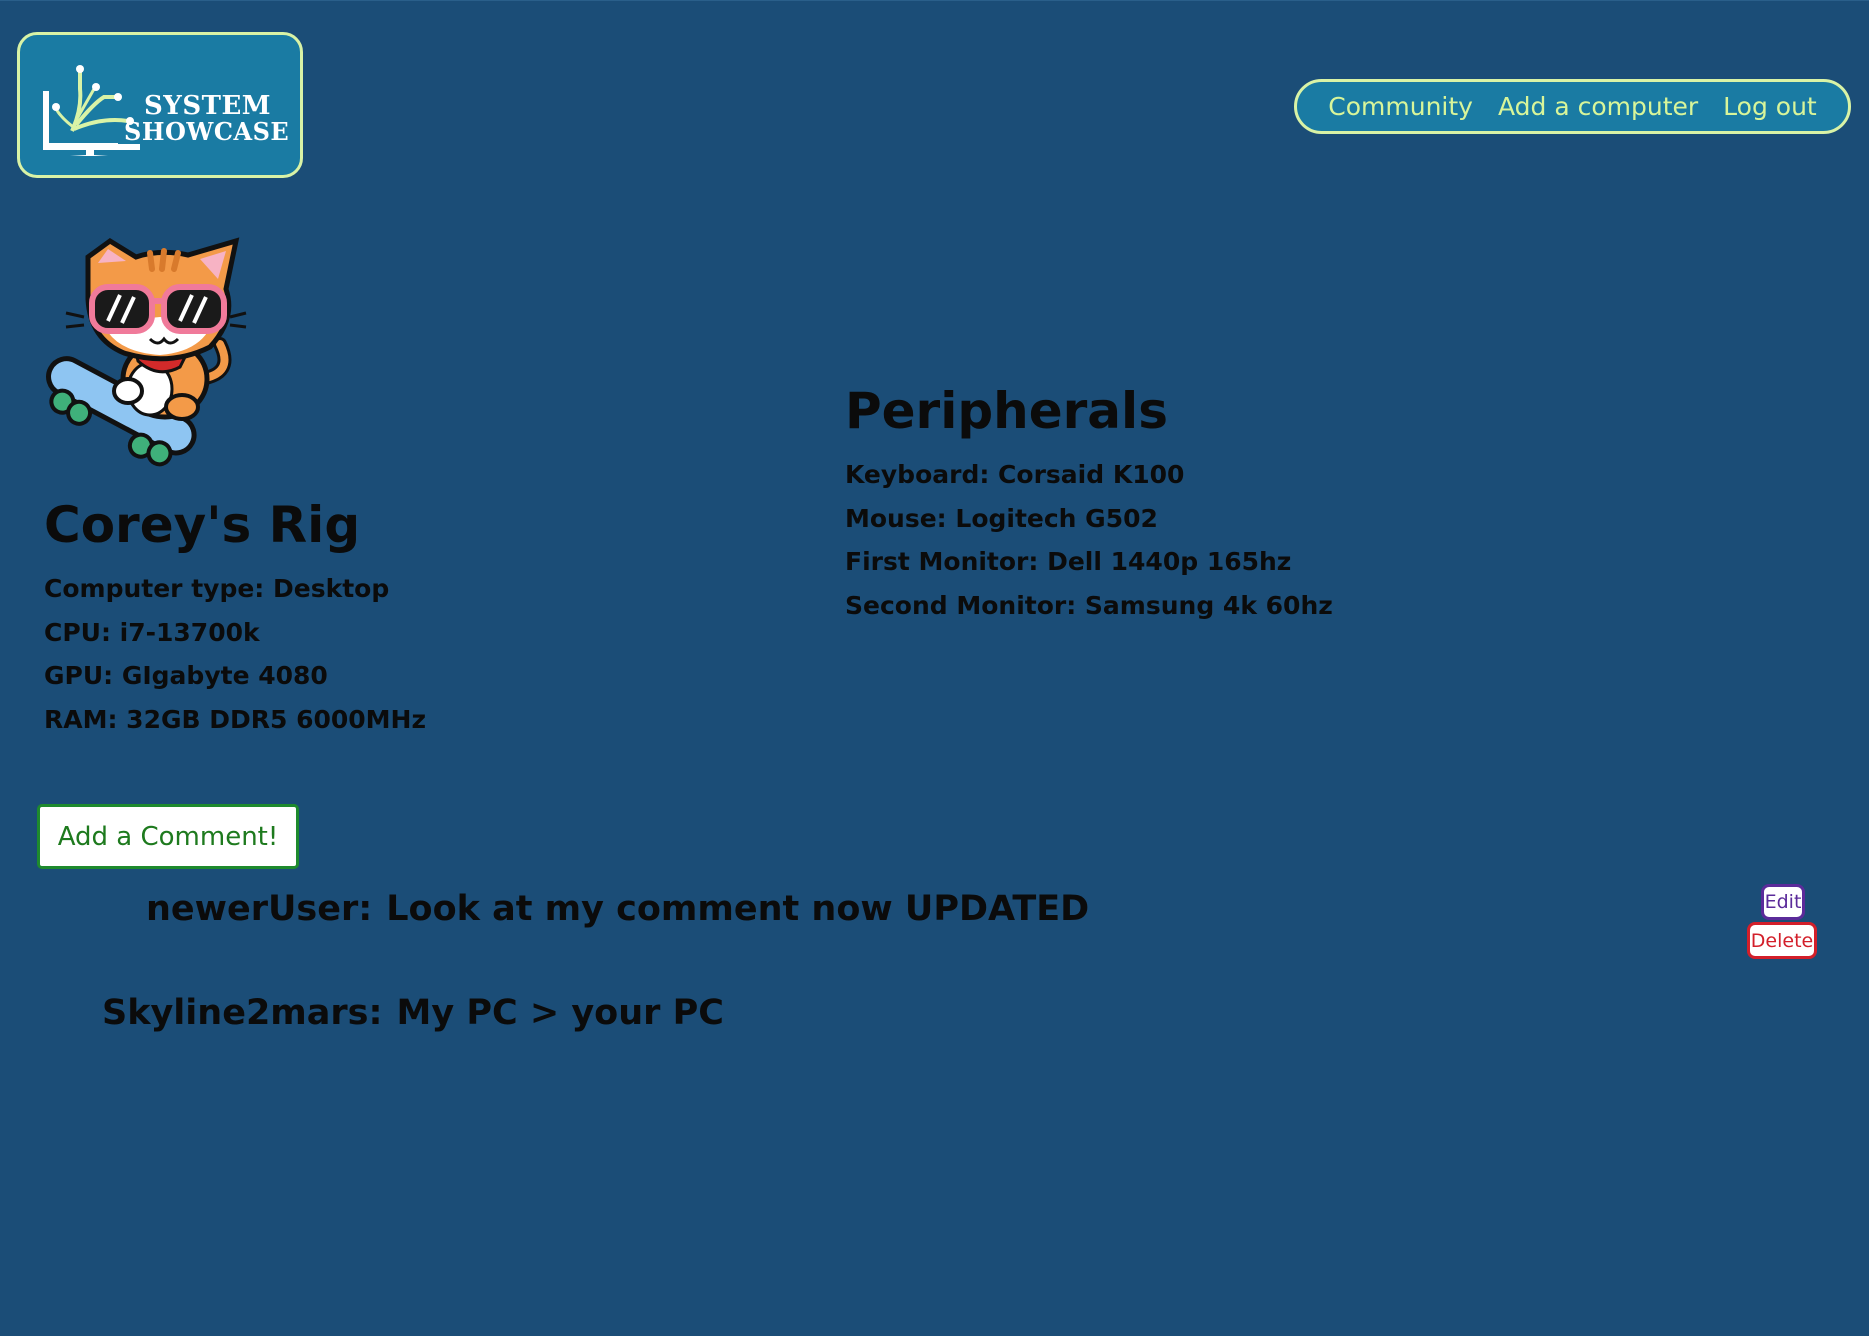  I want to click on peripheral-mouse: Mouse: Logitech G502, so click(1001, 518).